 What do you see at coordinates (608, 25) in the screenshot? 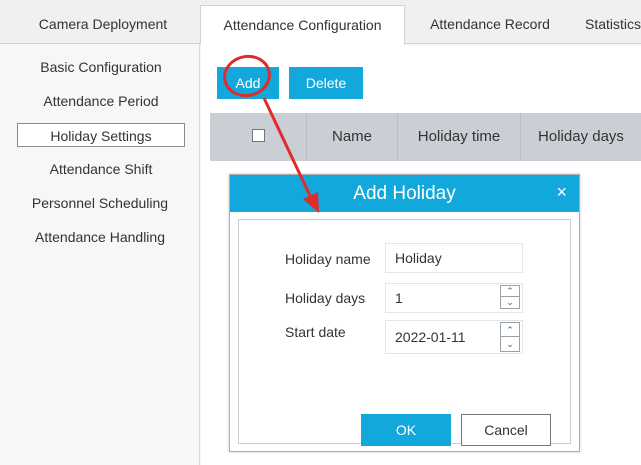
I see `tab-statistics: Statistics` at bounding box center [608, 25].